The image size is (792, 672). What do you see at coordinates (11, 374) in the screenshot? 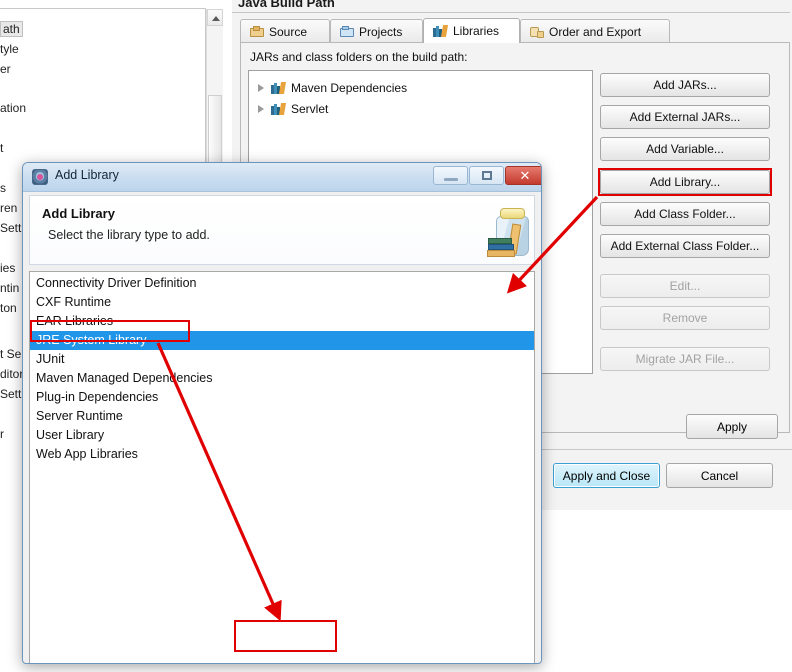
I see `pref-item-12: ditor` at bounding box center [11, 374].